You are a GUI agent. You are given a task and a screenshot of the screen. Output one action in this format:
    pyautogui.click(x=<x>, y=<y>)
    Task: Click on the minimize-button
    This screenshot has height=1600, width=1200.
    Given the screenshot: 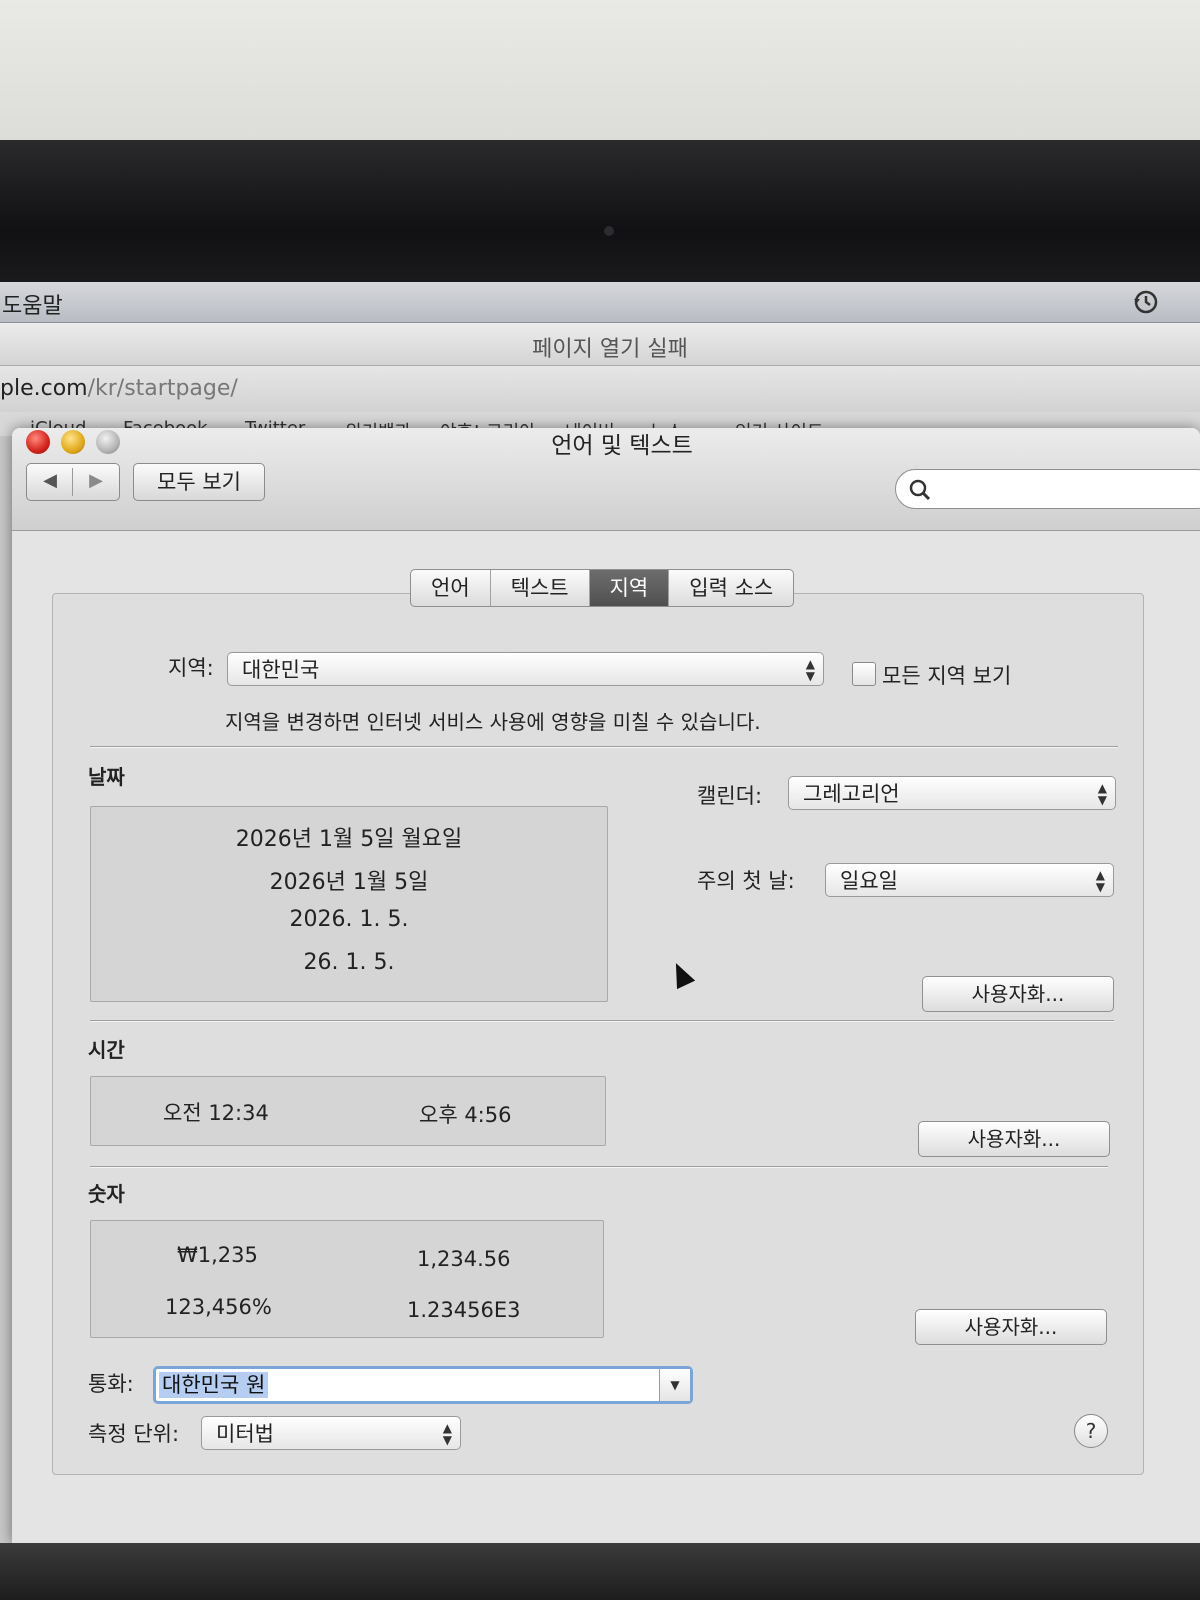 What is the action you would take?
    pyautogui.click(x=73, y=442)
    